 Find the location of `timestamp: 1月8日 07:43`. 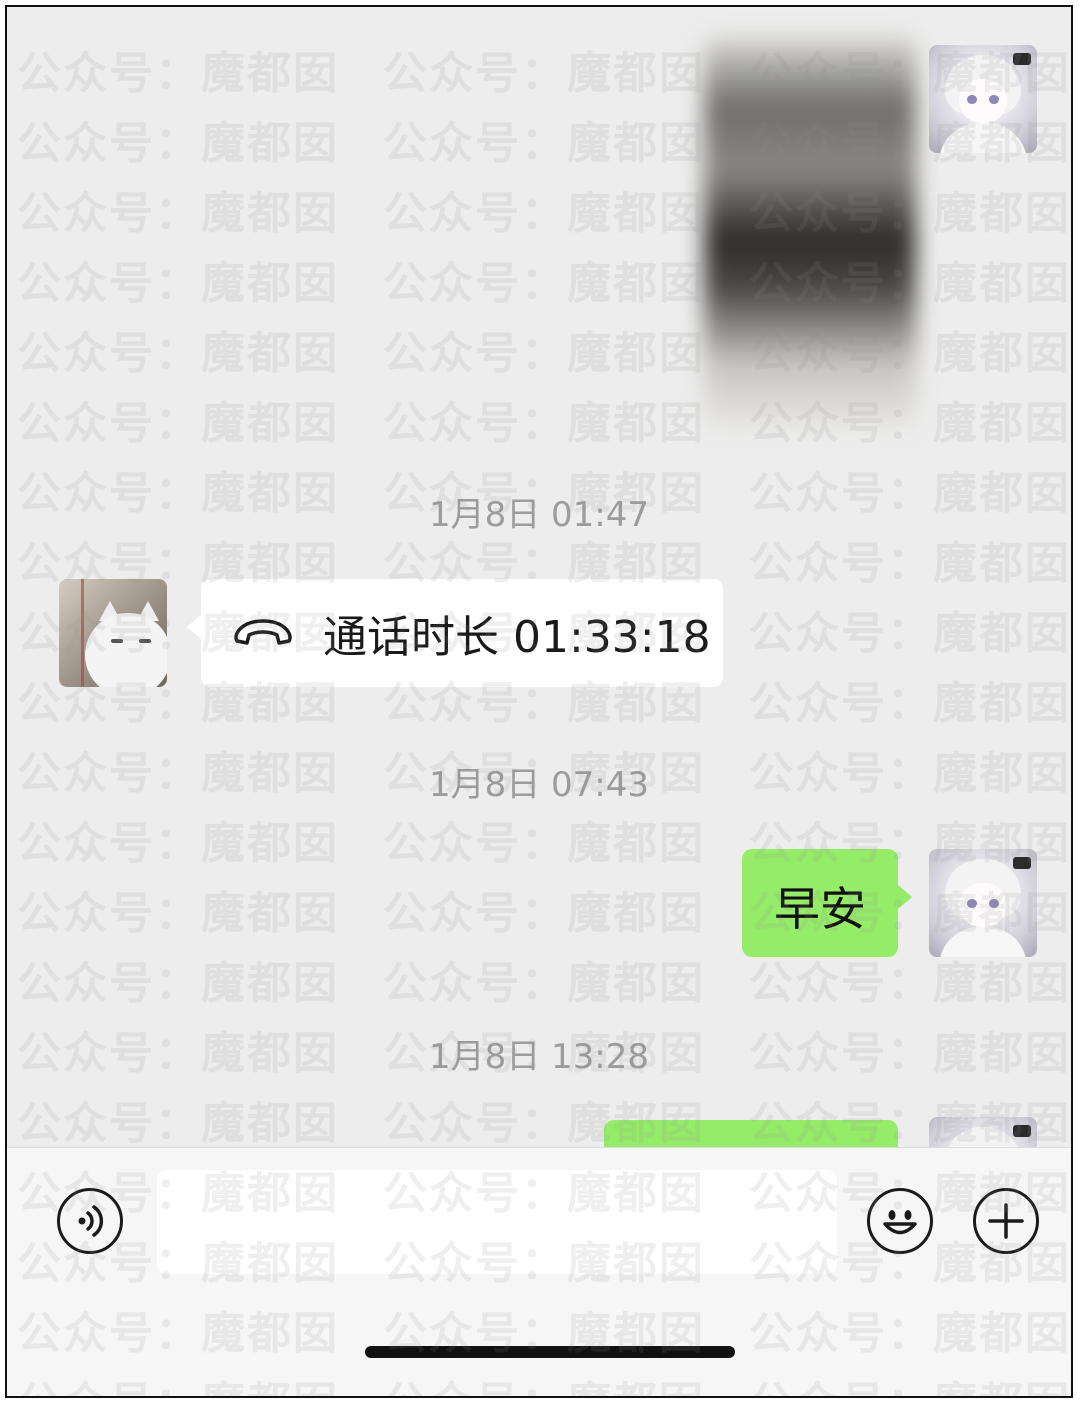

timestamp: 1月8日 07:43 is located at coordinates (539, 785).